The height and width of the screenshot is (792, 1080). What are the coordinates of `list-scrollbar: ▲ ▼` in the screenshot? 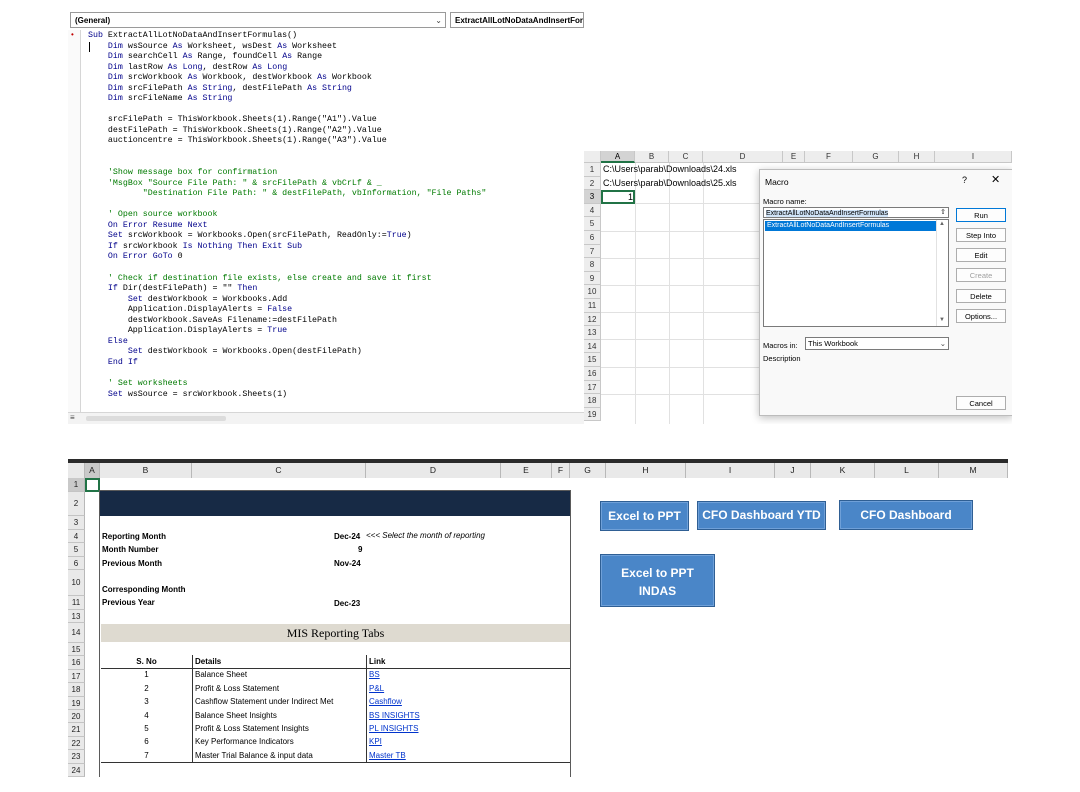 It's located at (942, 273).